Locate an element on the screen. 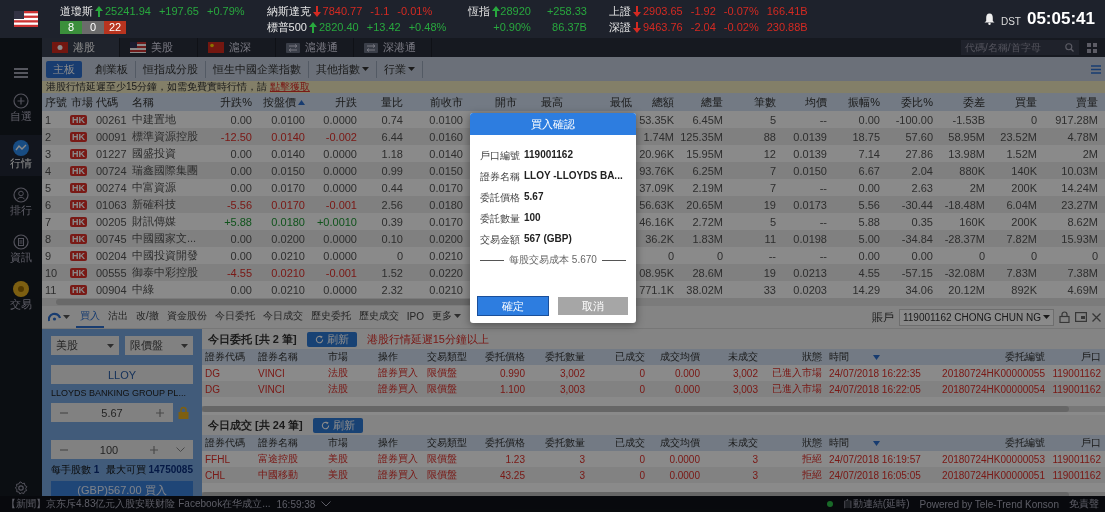 The height and width of the screenshot is (512, 1105). table-cell-text: 3,002 is located at coordinates (572, 373).